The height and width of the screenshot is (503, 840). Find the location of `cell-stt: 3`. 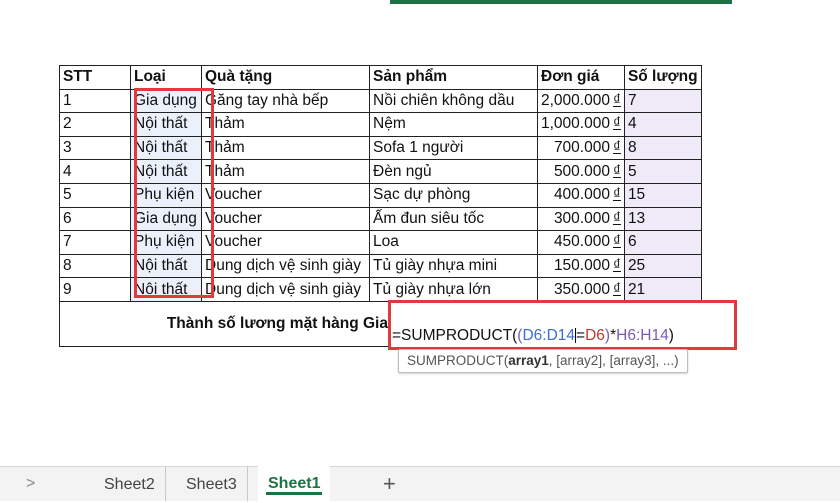

cell-stt: 3 is located at coordinates (95, 148).